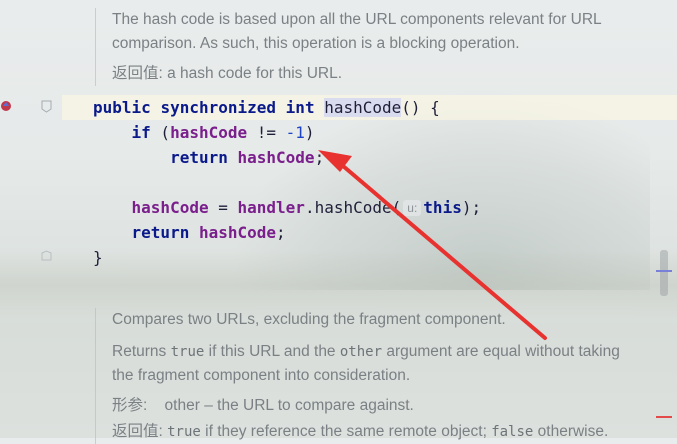 The image size is (677, 444). Describe the element at coordinates (664, 417) in the screenshot. I see `scroll-marker-error` at that location.